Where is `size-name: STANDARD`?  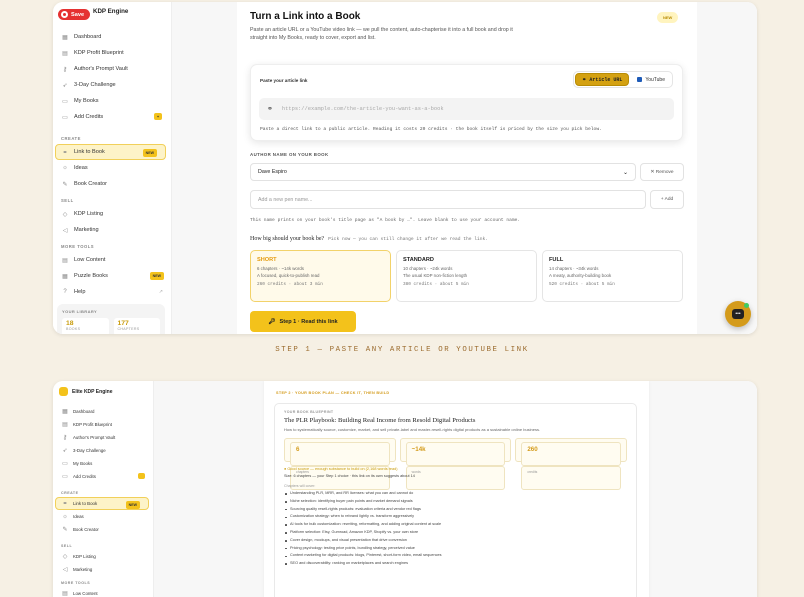 size-name: STANDARD is located at coordinates (418, 260).